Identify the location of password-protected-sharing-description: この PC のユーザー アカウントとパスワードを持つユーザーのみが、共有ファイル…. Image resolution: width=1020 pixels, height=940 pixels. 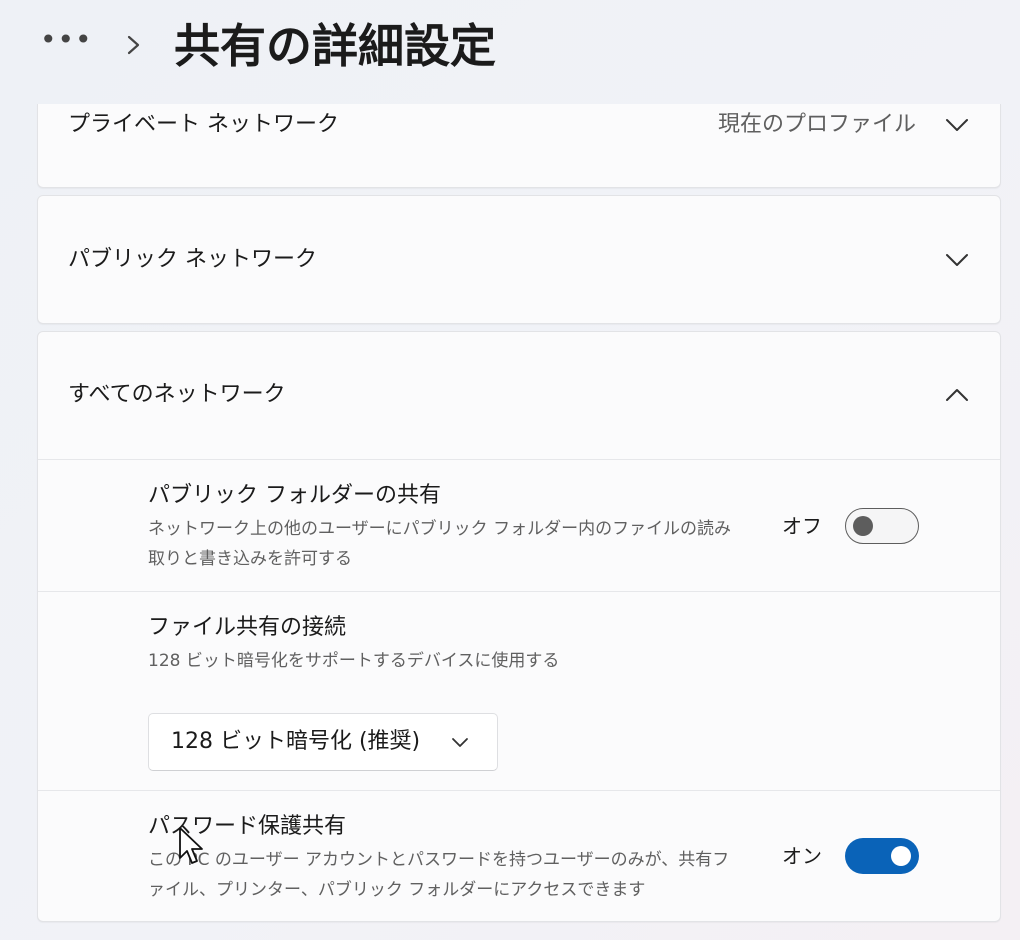
(439, 875).